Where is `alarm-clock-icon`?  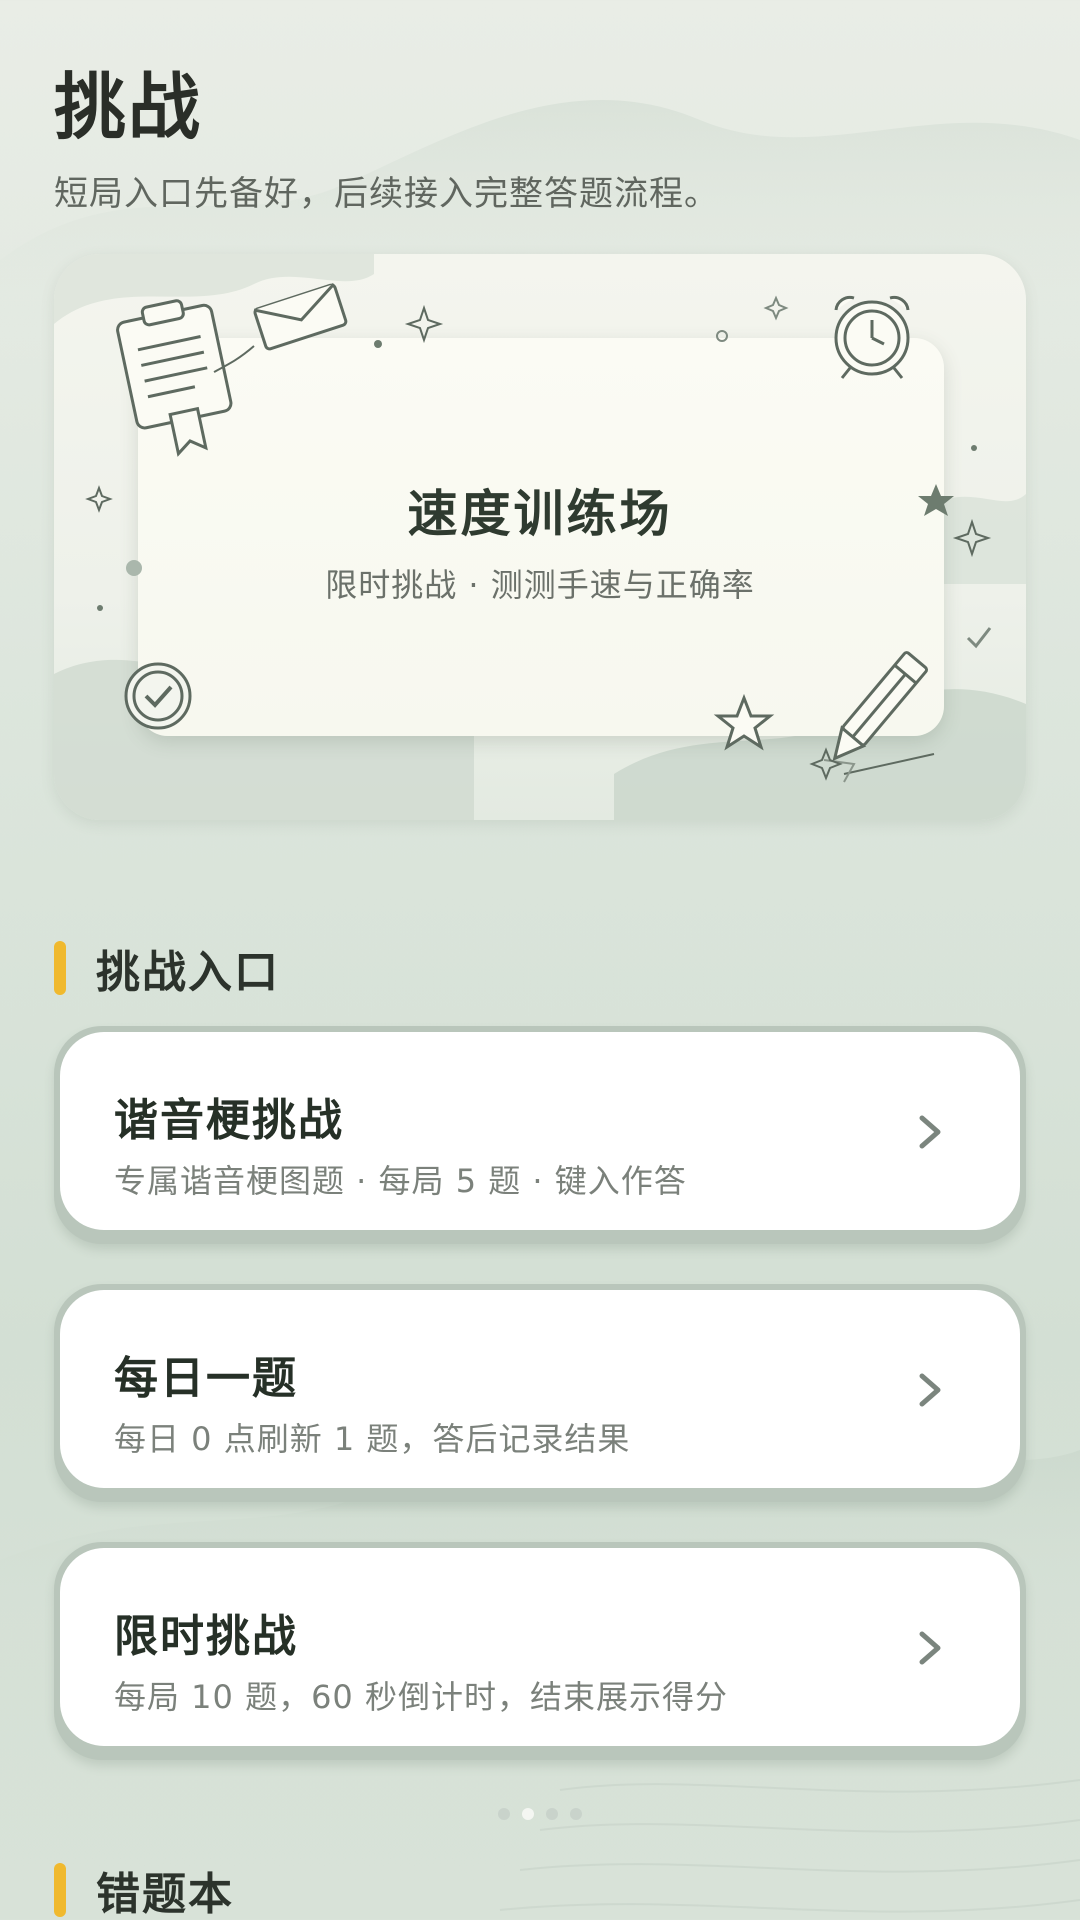
alarm-clock-icon is located at coordinates (872, 337).